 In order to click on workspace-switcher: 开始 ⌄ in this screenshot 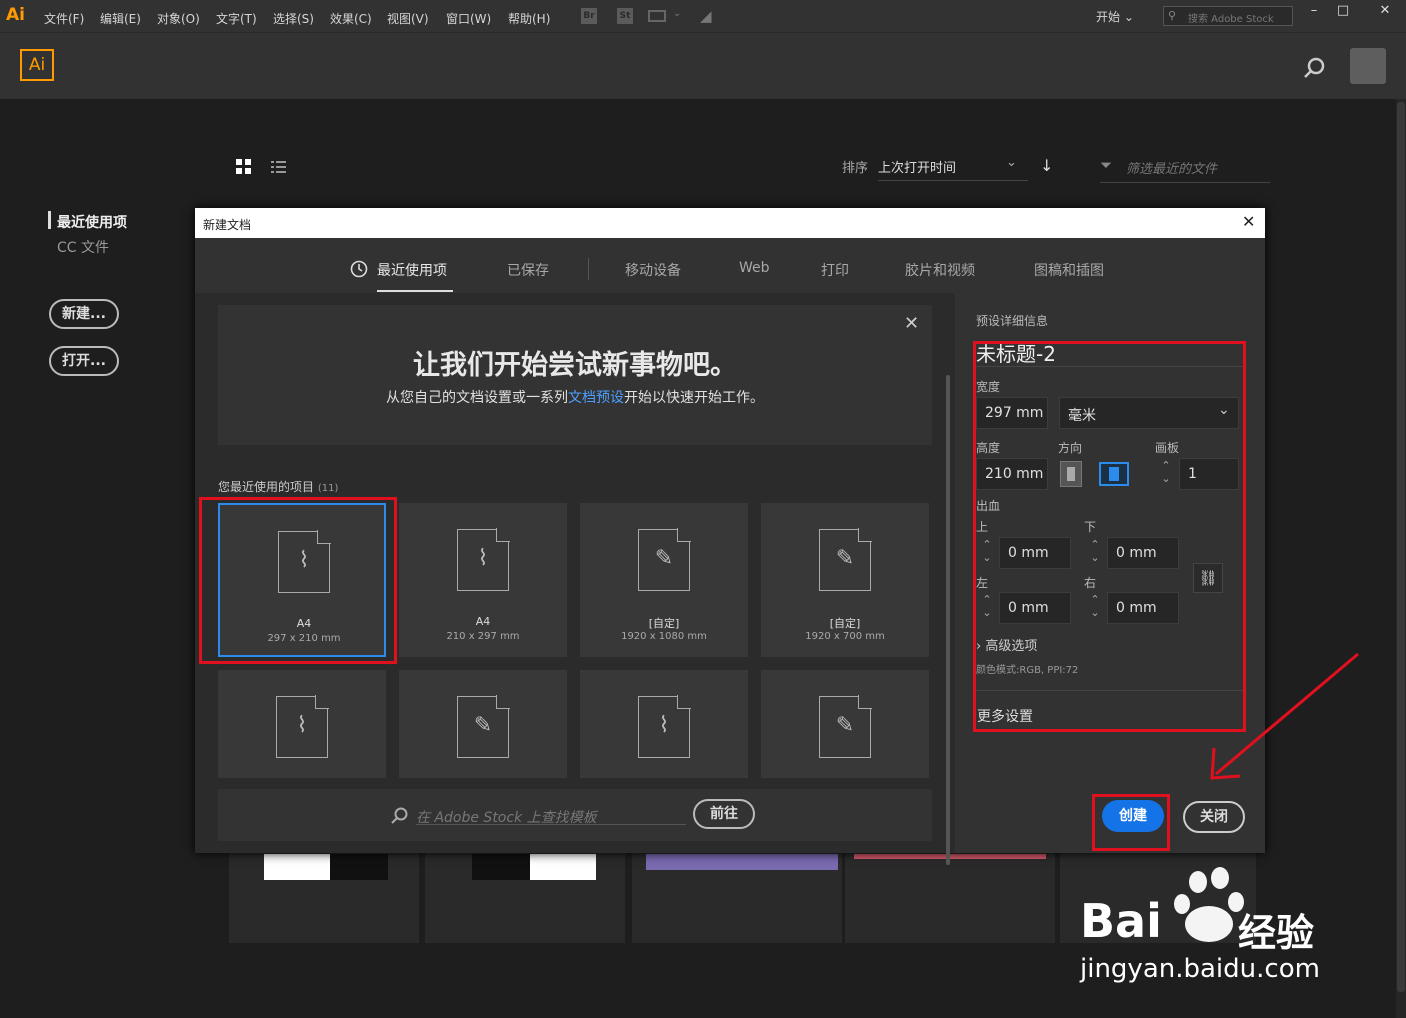, I will do `click(1115, 16)`.